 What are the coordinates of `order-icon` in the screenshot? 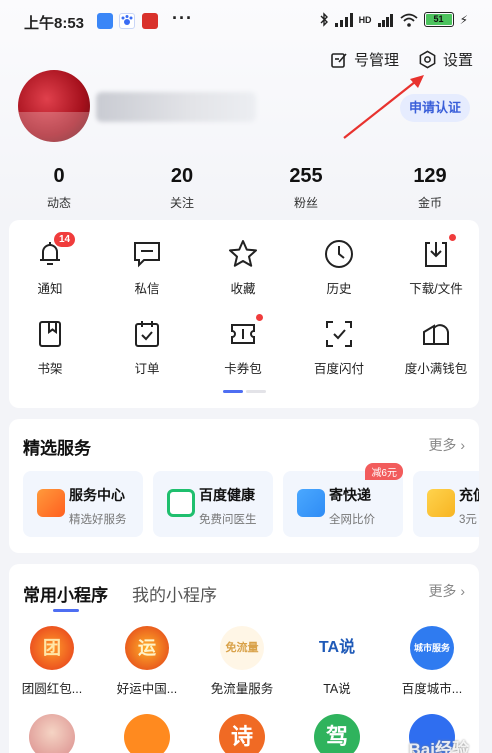 It's located at (147, 334).